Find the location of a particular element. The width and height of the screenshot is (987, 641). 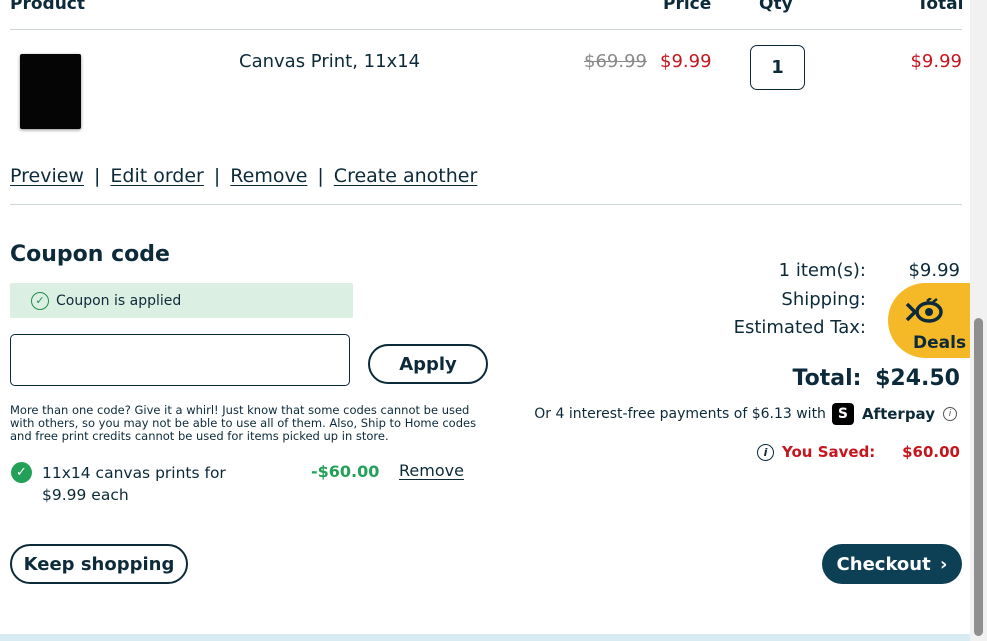

order-total: Total: $24.50 is located at coordinates (876, 378).